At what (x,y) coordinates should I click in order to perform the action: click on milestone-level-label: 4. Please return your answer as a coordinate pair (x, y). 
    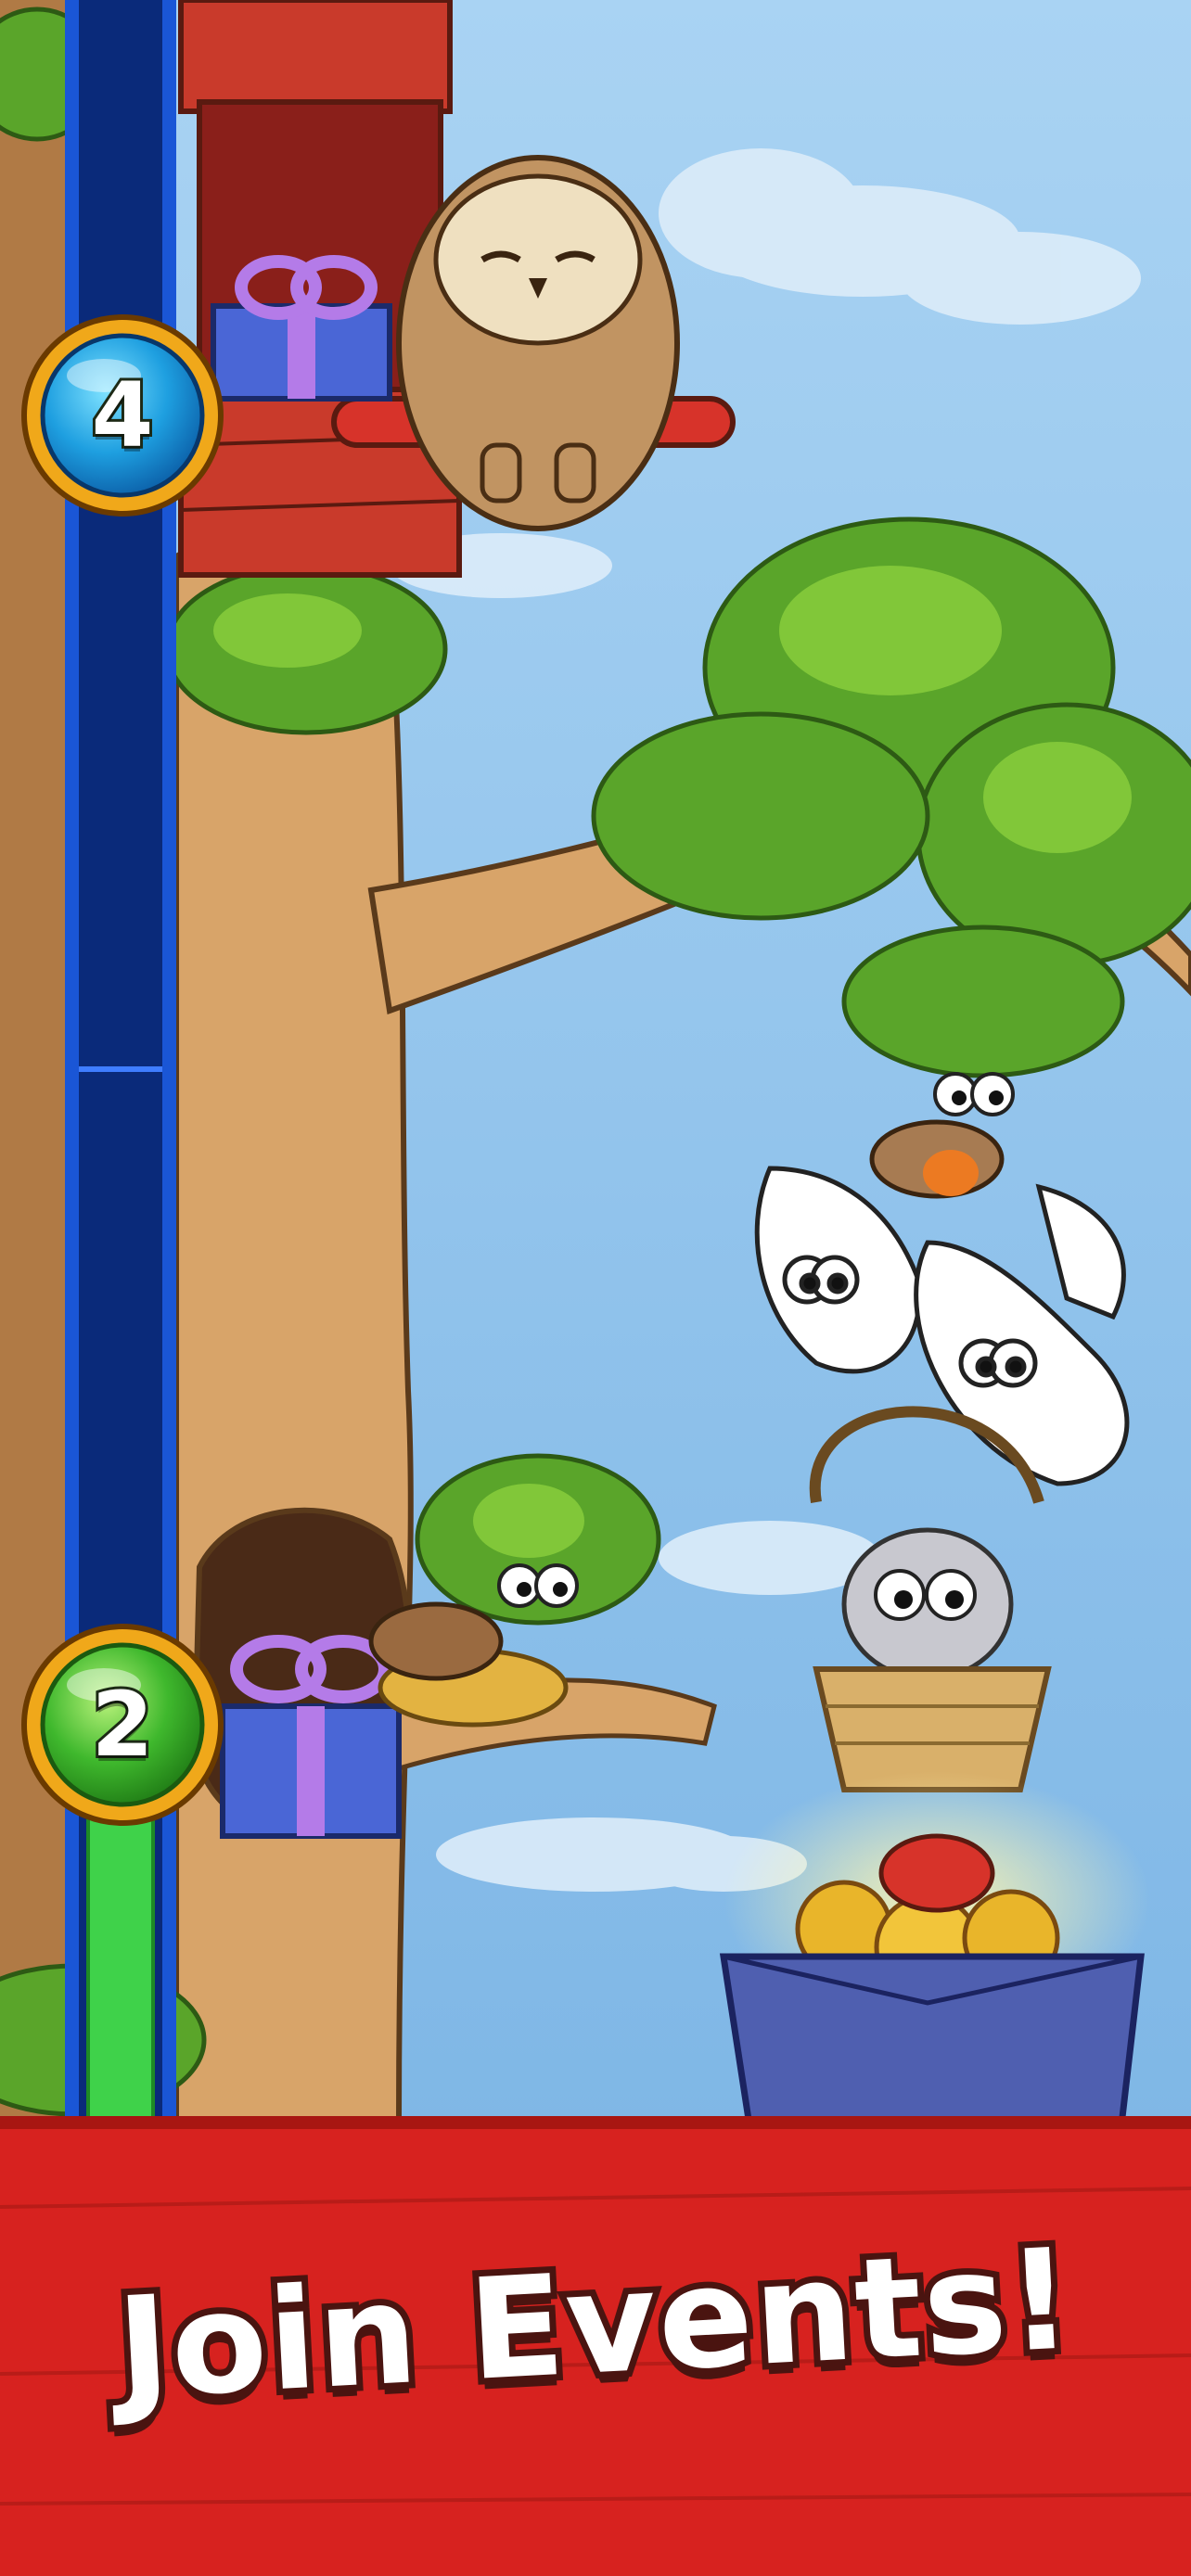
    Looking at the image, I should click on (123, 415).